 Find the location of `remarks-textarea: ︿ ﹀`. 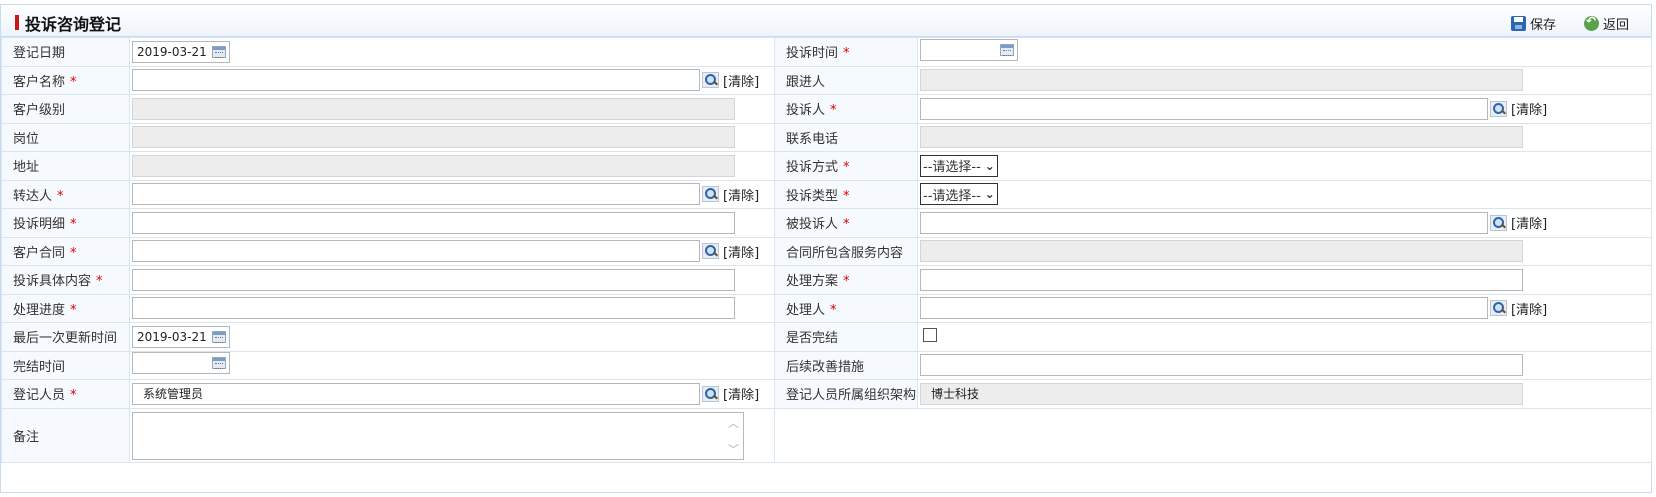

remarks-textarea: ︿ ﹀ is located at coordinates (438, 435).